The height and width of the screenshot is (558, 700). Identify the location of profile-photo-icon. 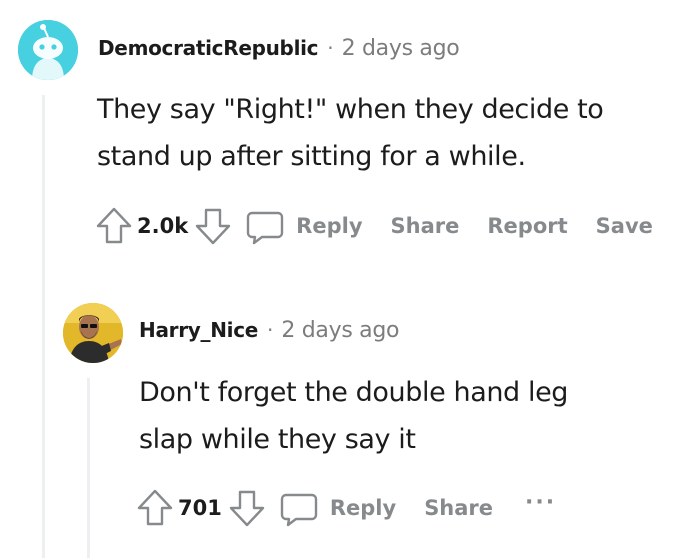
(93, 333).